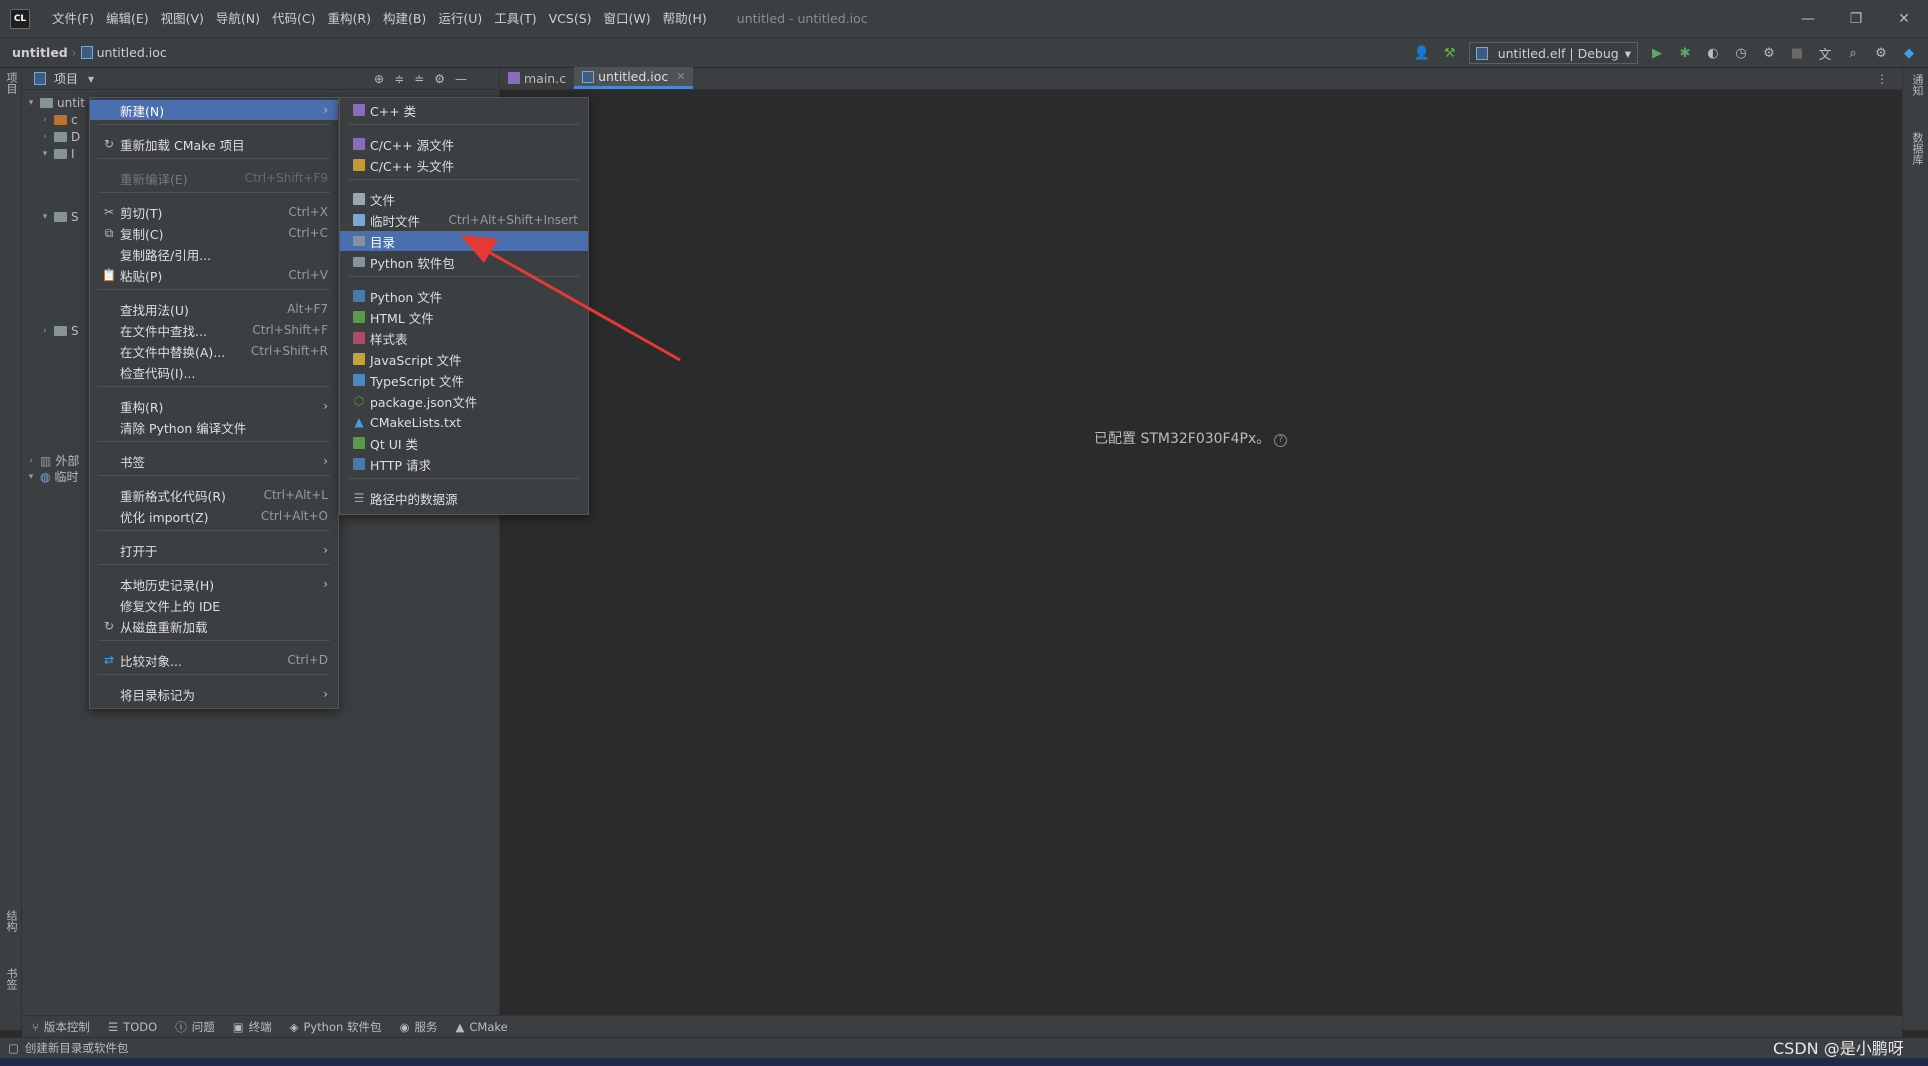  Describe the element at coordinates (464, 110) in the screenshot. I see `submenu-item-cpp-class: C++ 类` at that location.